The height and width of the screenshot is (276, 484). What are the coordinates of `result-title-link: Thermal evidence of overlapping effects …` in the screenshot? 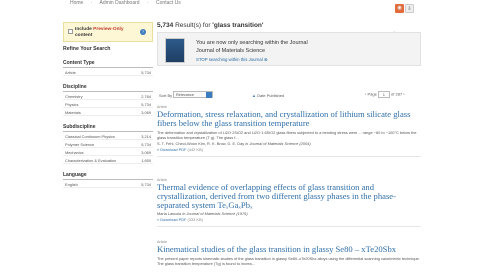 It's located at (289, 196).